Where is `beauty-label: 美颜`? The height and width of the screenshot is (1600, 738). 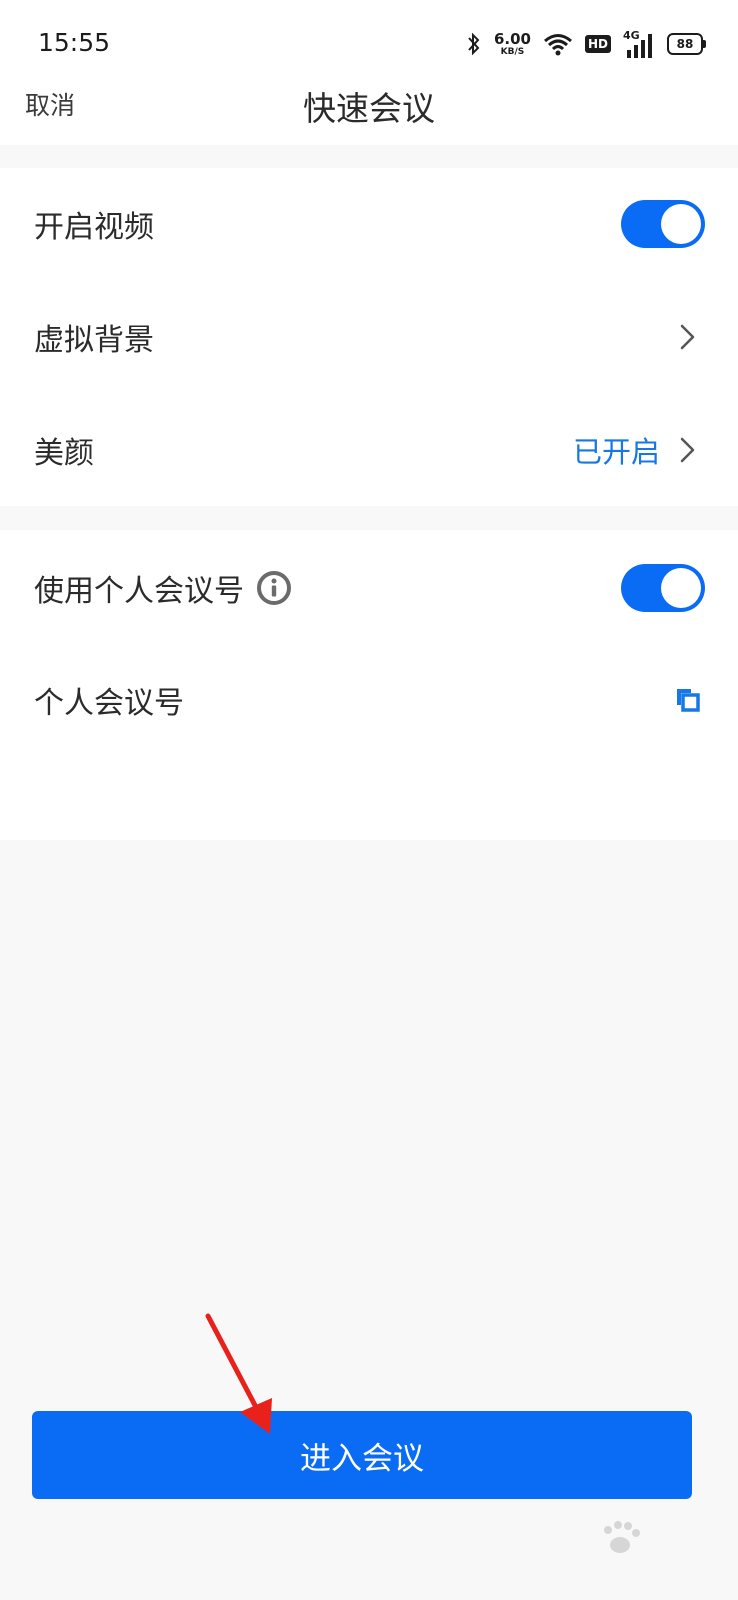
beauty-label: 美颜 is located at coordinates (64, 453).